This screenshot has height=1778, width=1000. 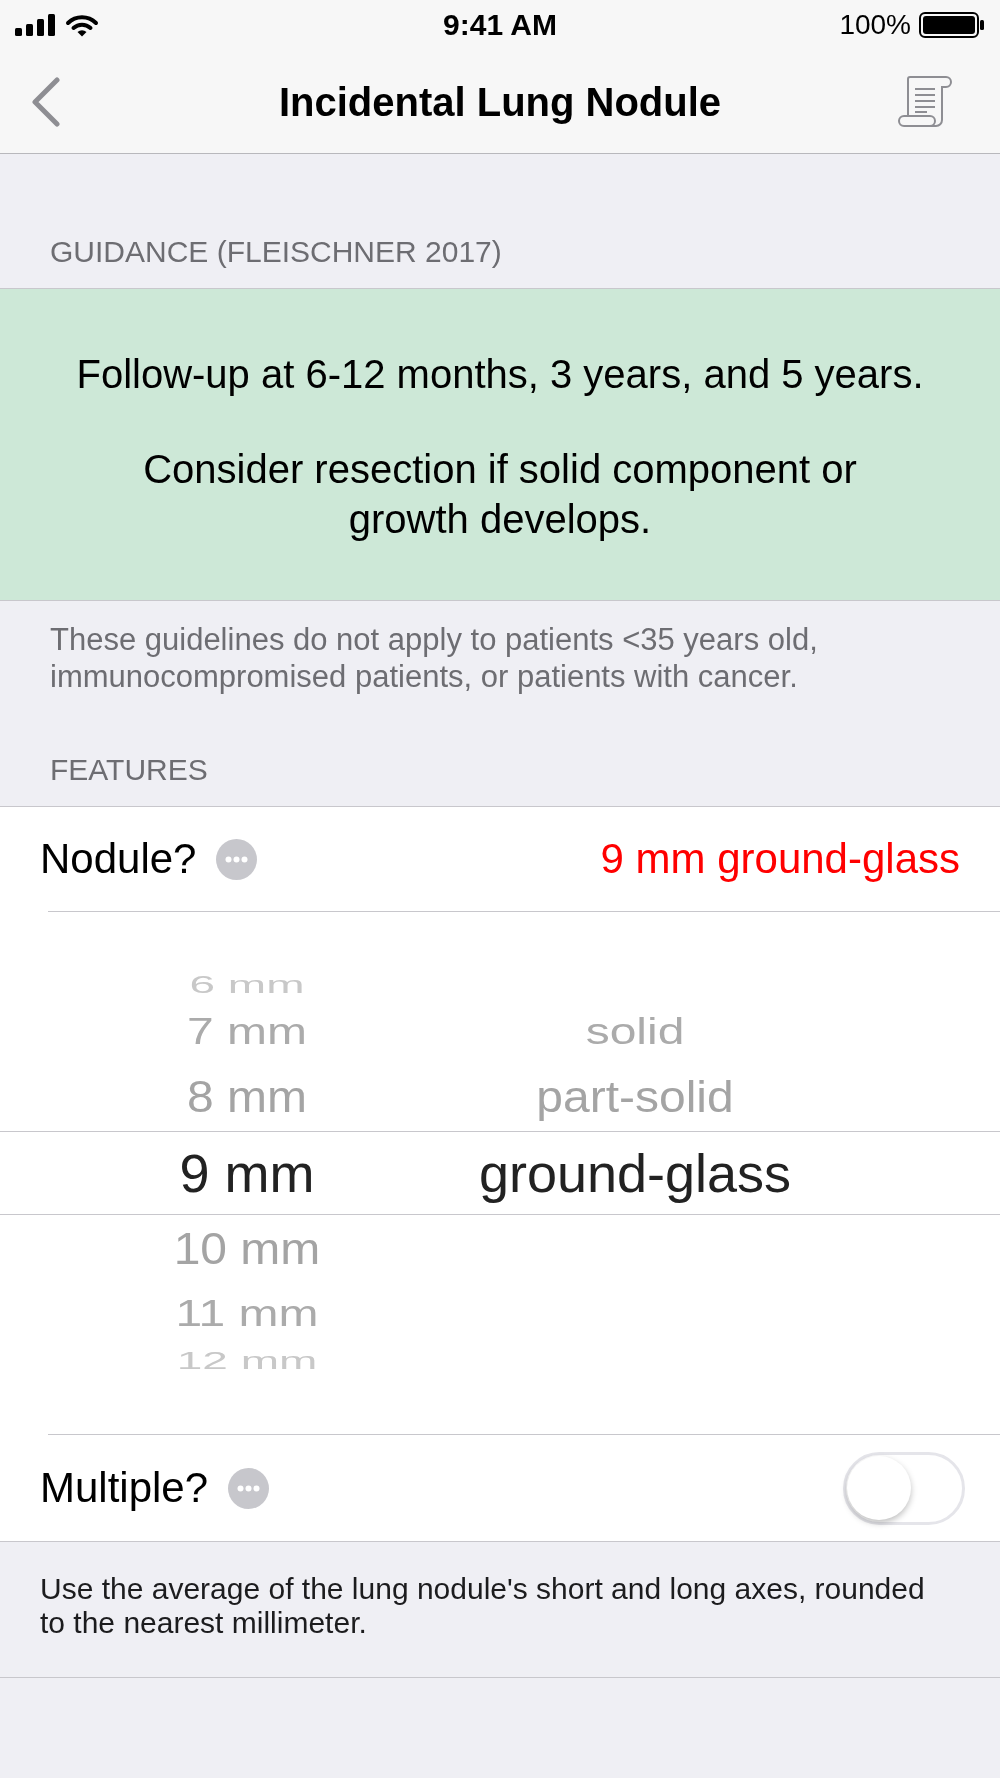 I want to click on picker-option: 9 mm, so click(x=247, y=1173).